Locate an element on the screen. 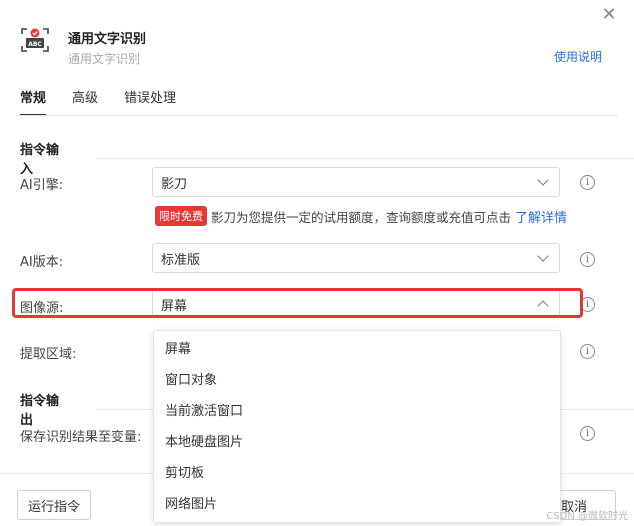  tab-bar: 常规 高级 错误处理 is located at coordinates (98, 103).